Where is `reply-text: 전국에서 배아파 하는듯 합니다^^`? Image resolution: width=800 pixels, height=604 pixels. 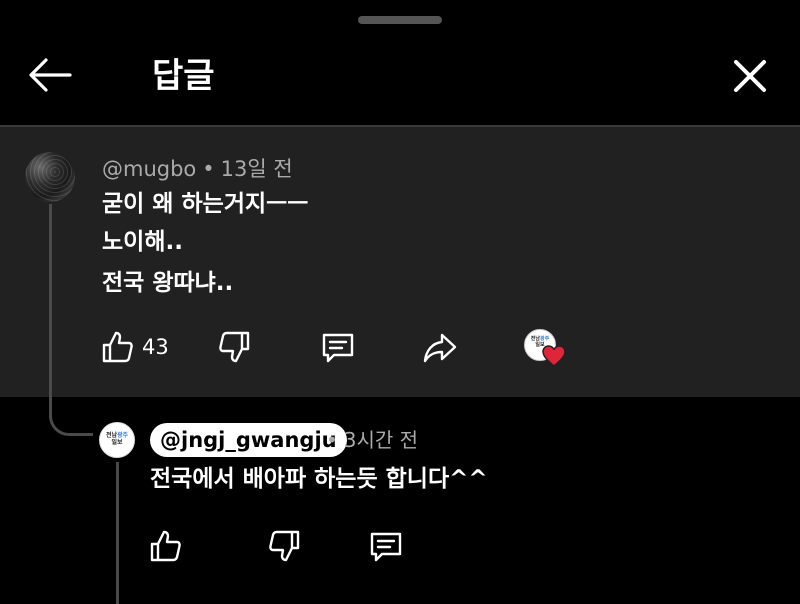
reply-text: 전국에서 배아파 하는듯 합니다^^ is located at coordinates (319, 479).